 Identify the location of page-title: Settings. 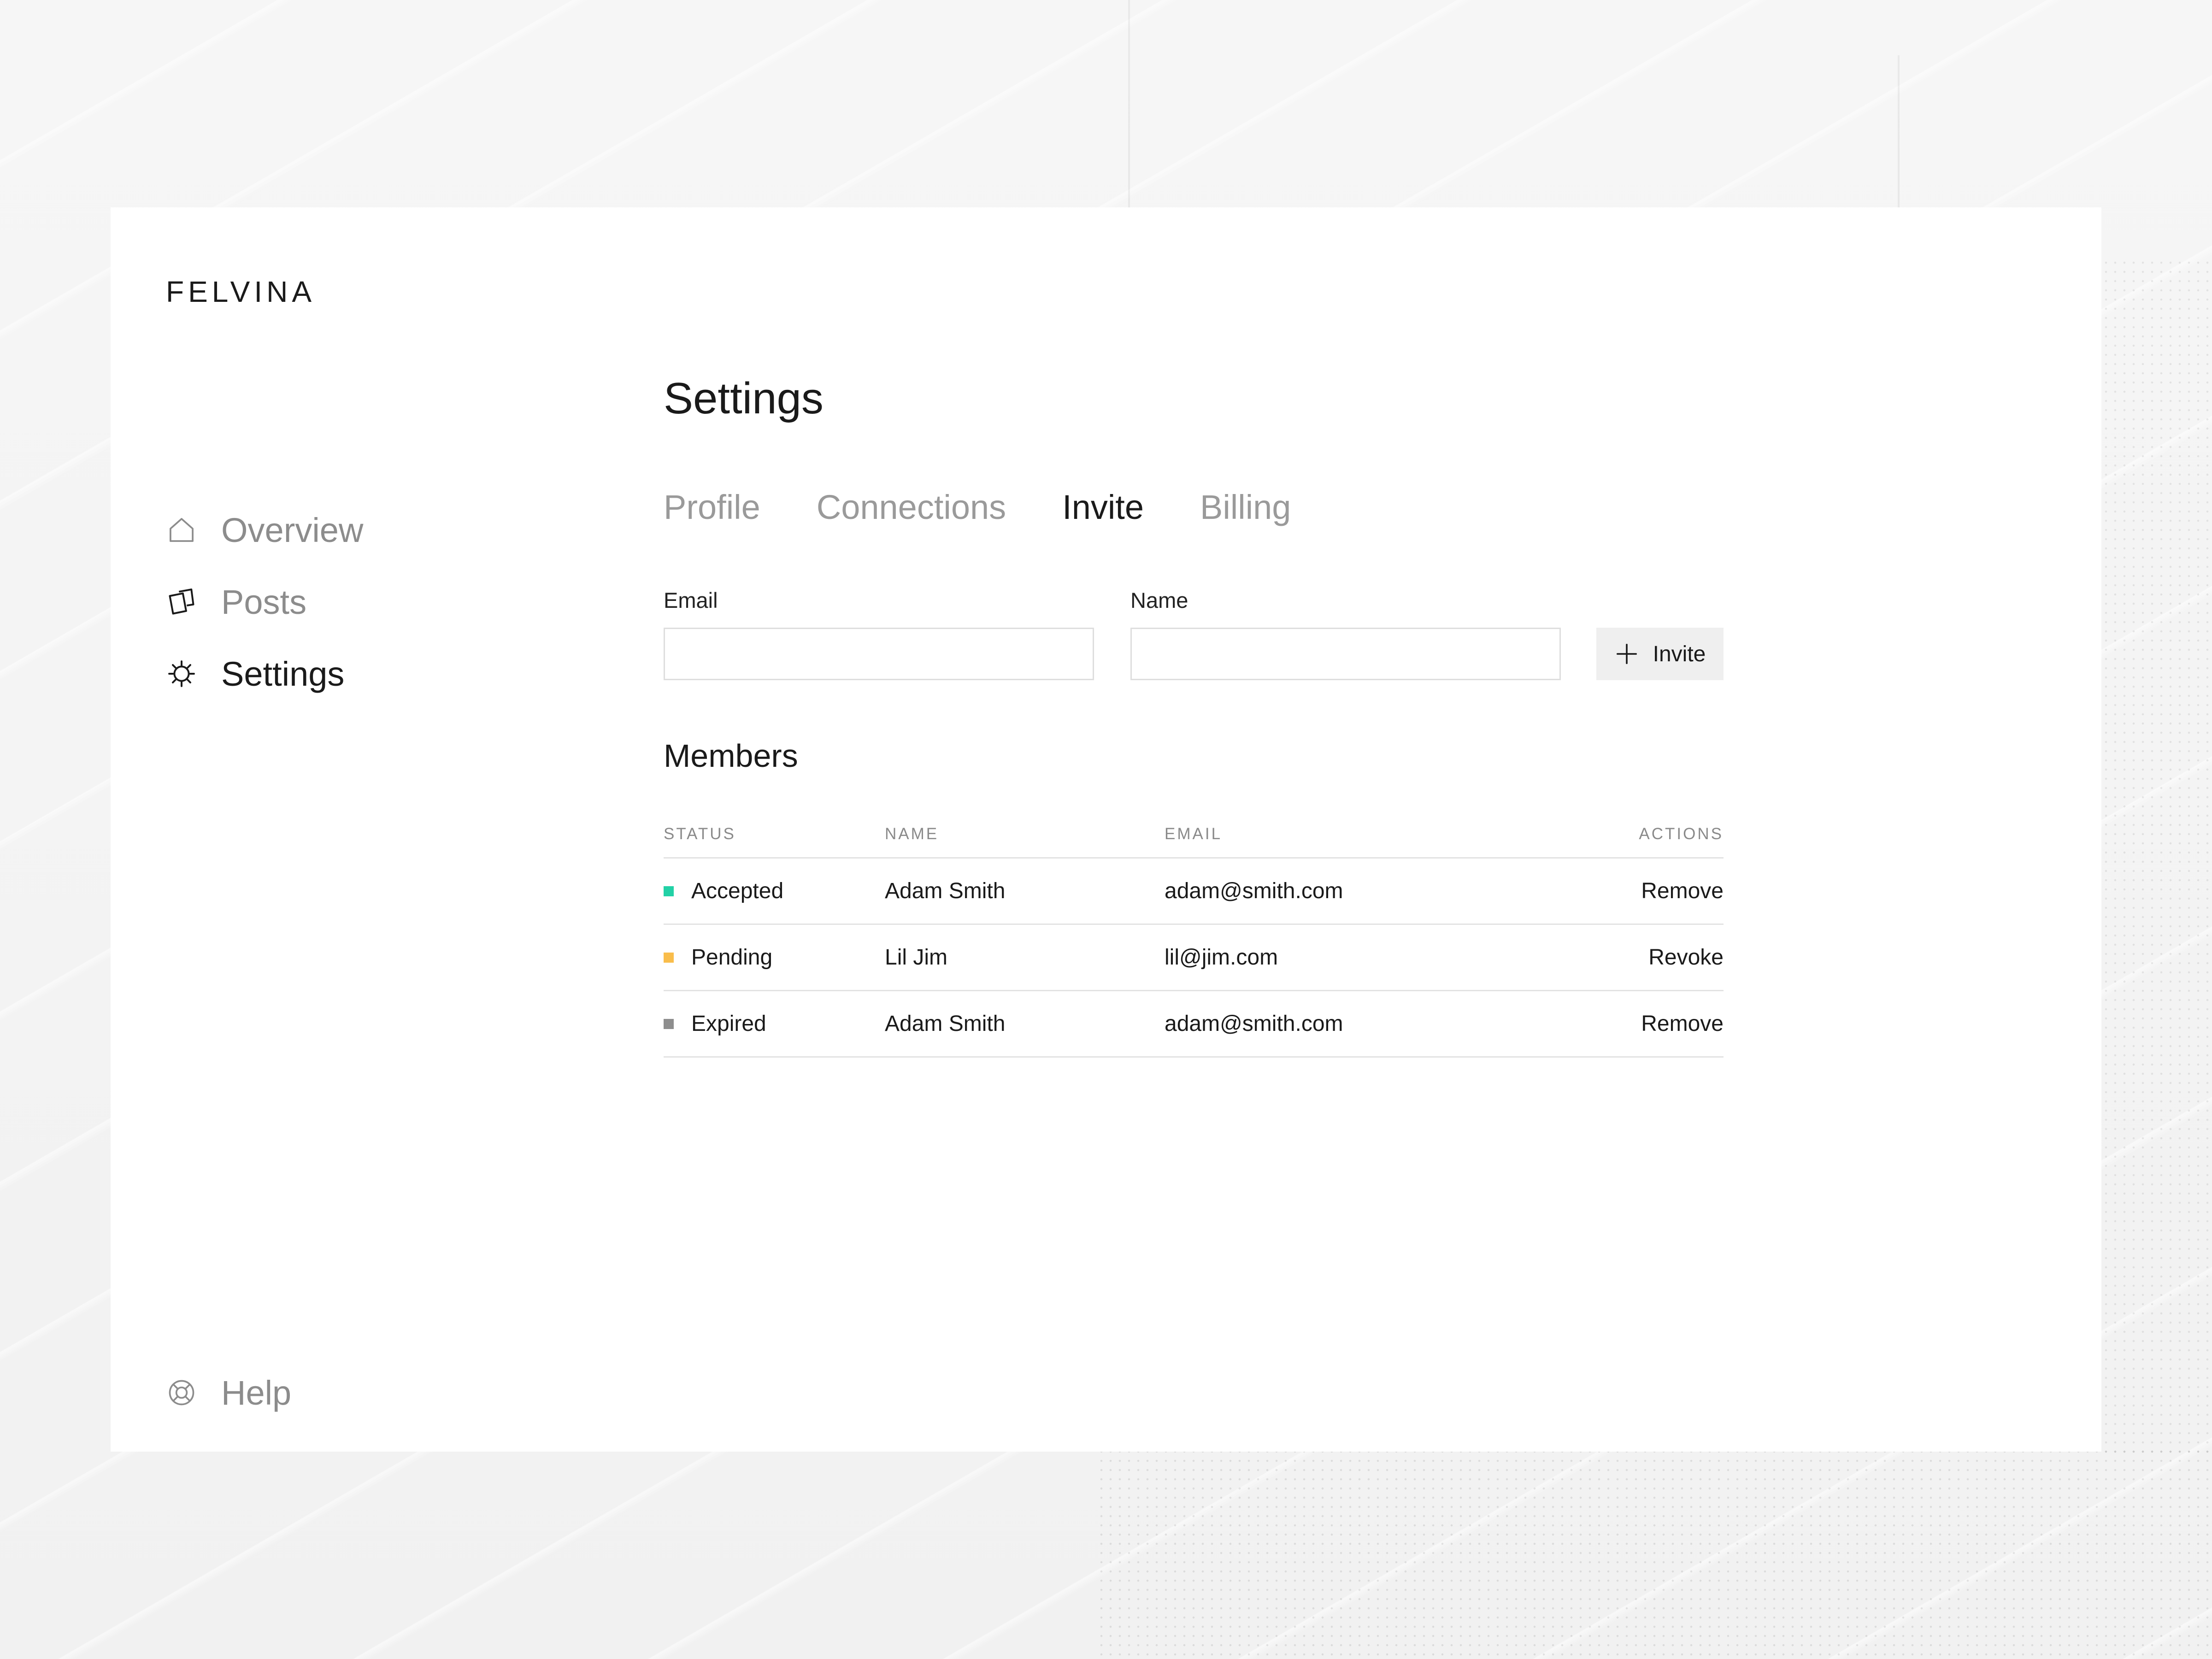
(744, 398).